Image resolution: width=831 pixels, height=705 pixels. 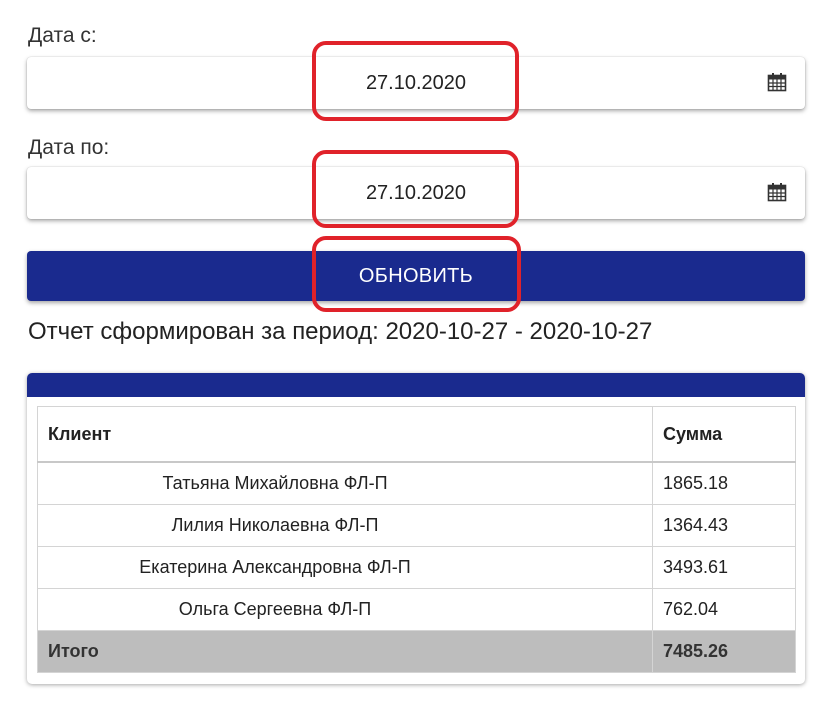 I want to click on client-cell: Ольга Сергеевна ФЛ-П, so click(x=345, y=609).